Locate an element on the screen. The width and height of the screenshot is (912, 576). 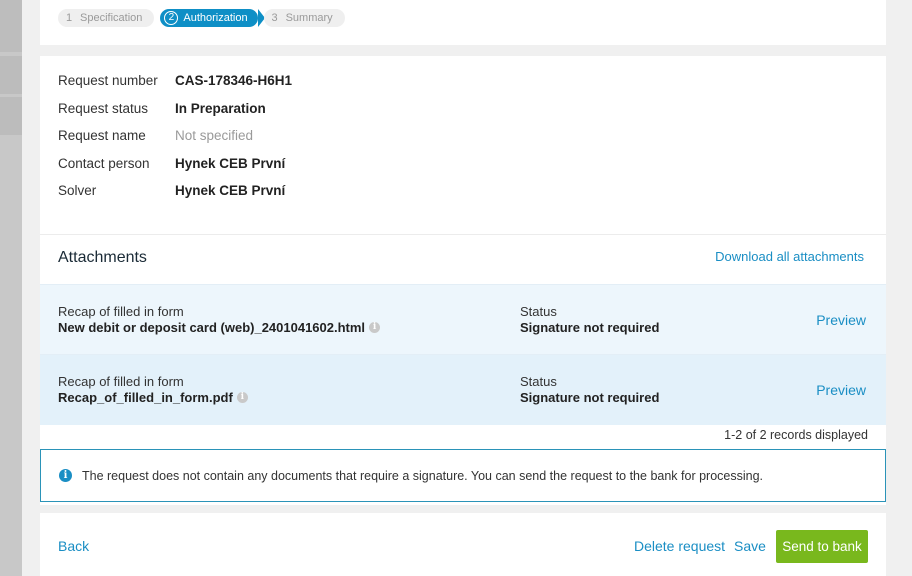
detail-row-solver: Solver Hynek CEB První is located at coordinates (175, 197).